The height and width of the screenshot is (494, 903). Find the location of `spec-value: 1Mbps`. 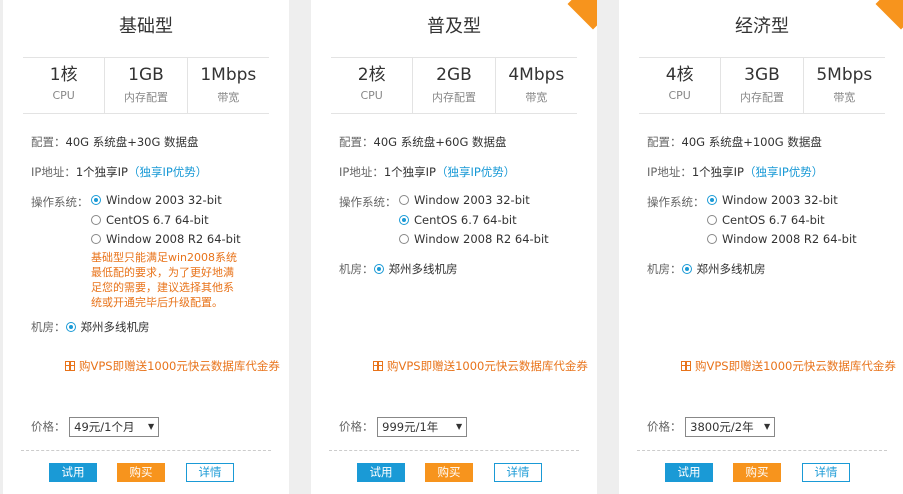

spec-value: 1Mbps is located at coordinates (228, 75).